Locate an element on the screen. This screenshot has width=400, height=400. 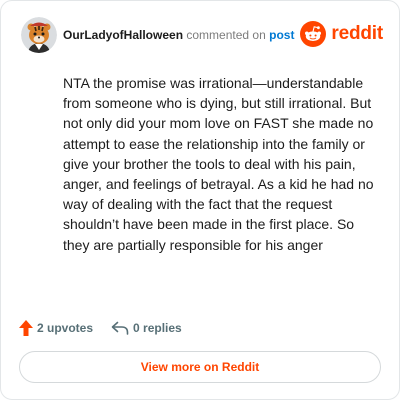
reddit-logo: reddit is located at coordinates (341, 34).